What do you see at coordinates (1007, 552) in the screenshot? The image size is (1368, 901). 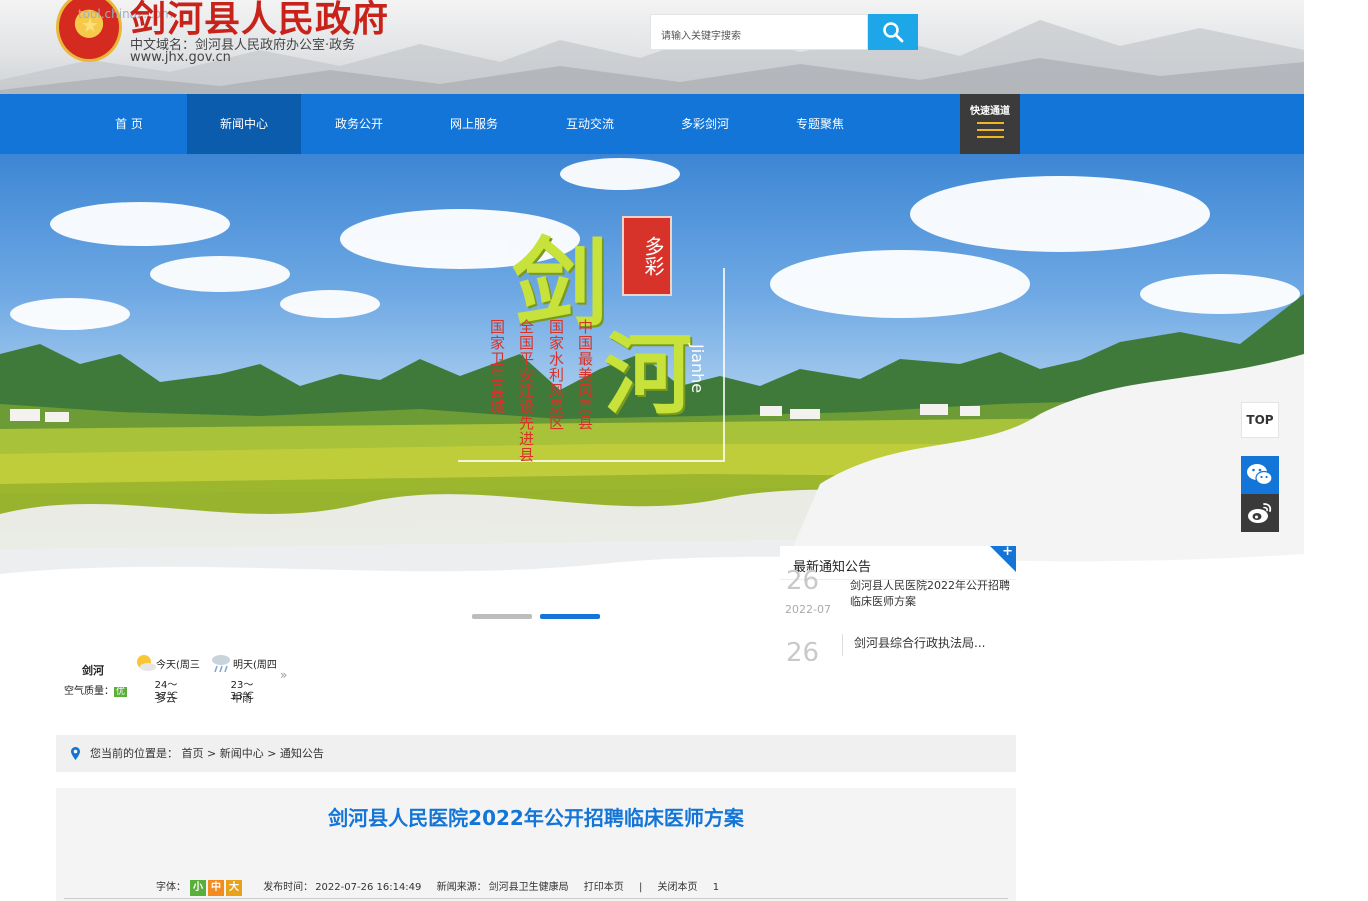 I see `plus-icon: +` at bounding box center [1007, 552].